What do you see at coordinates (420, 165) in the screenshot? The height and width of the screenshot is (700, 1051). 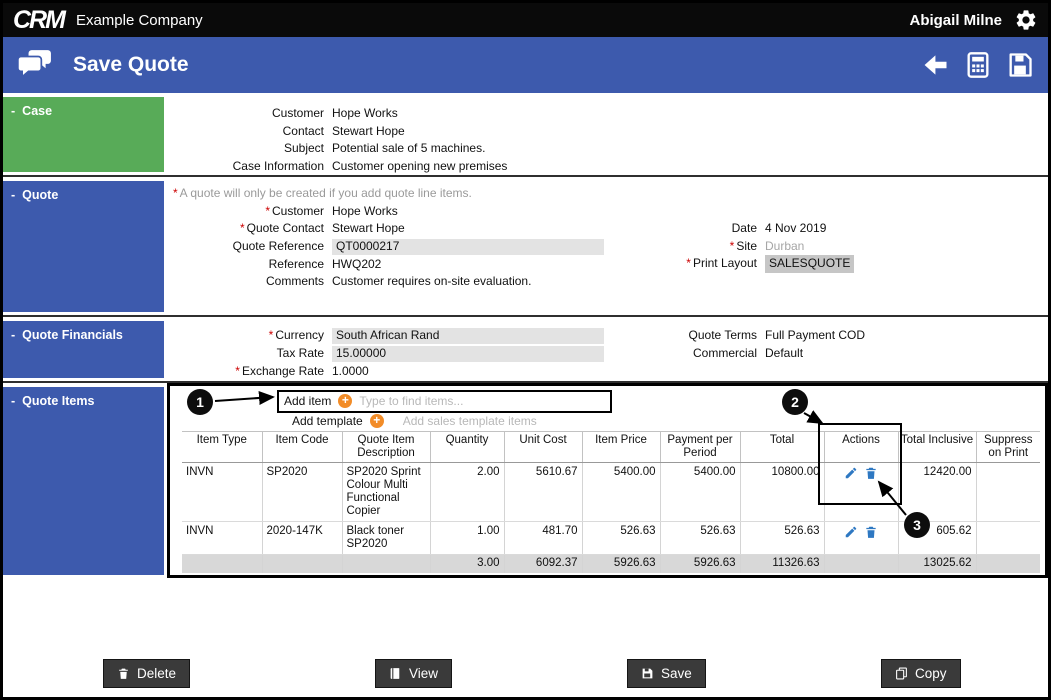 I see `field-value: Customer opening new premises` at bounding box center [420, 165].